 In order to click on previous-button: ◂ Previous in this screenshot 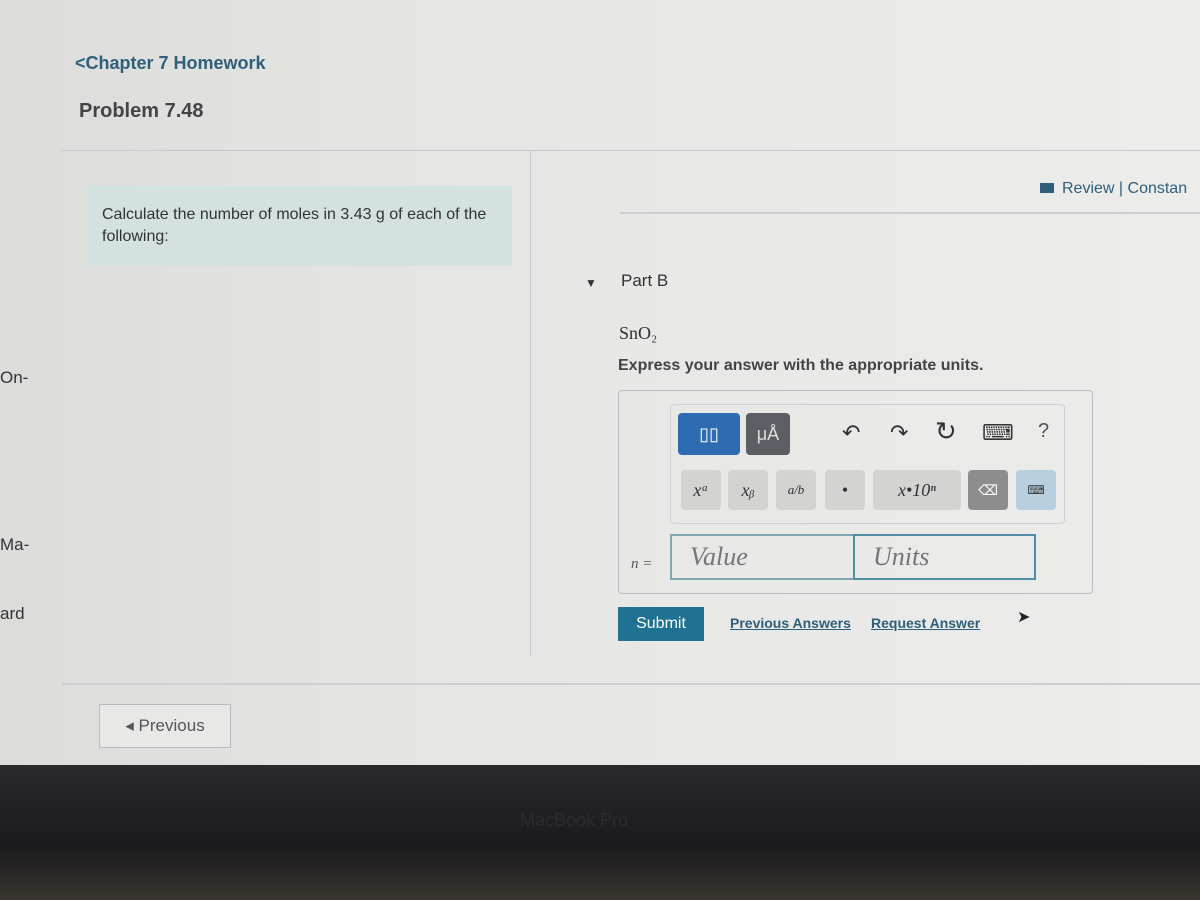, I will do `click(165, 726)`.